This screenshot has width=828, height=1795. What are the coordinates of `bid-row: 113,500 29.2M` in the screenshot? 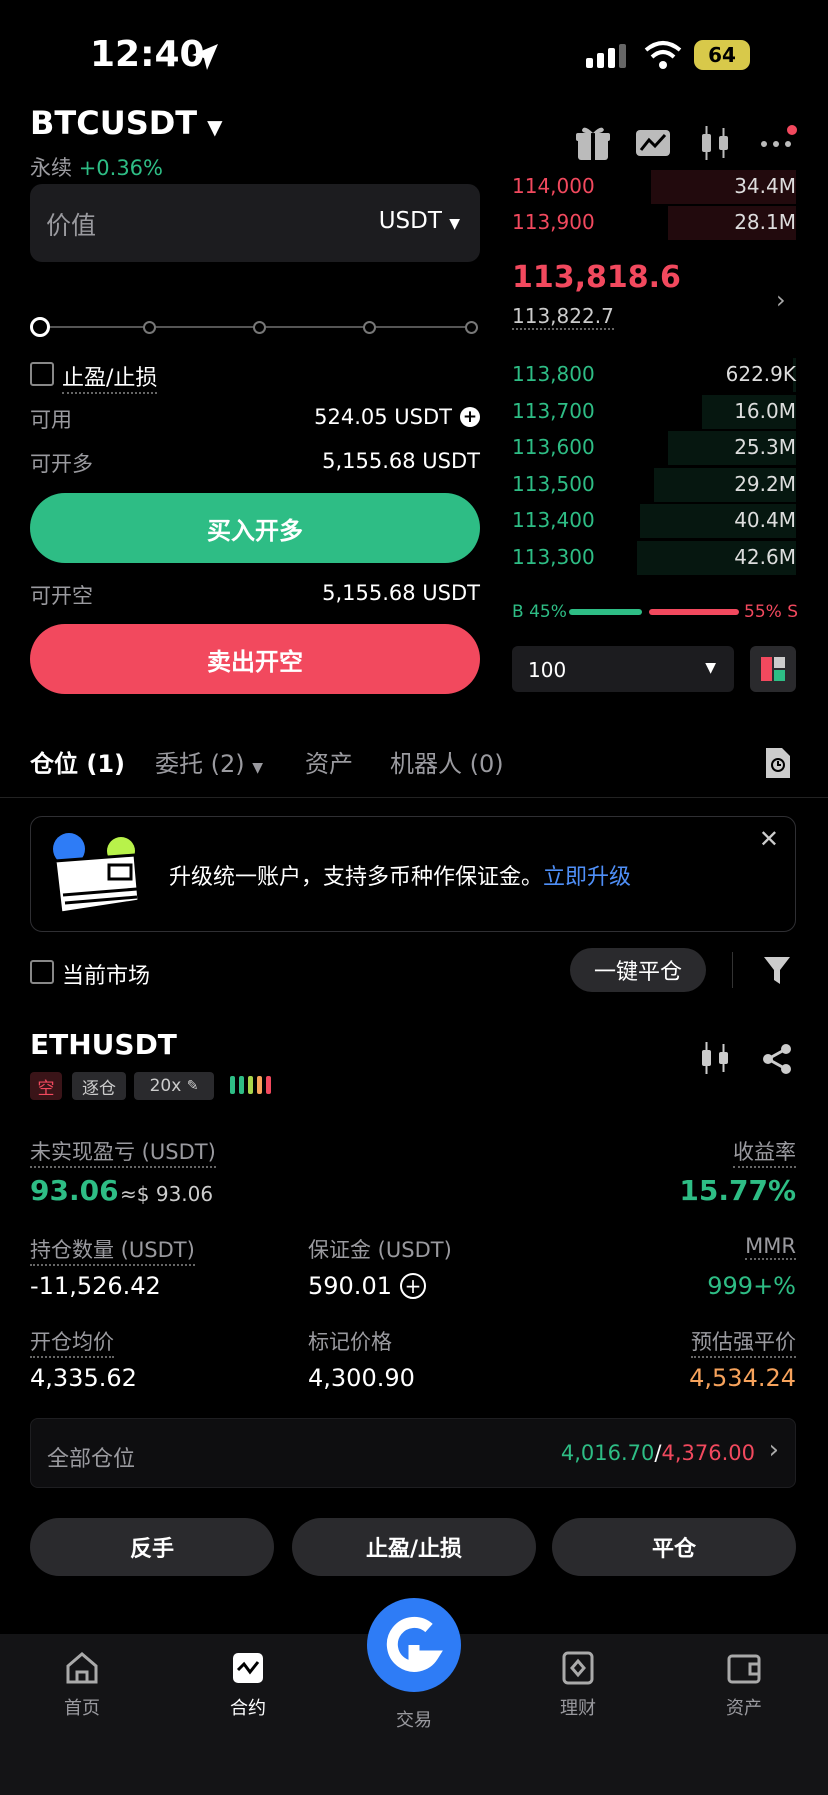 It's located at (654, 484).